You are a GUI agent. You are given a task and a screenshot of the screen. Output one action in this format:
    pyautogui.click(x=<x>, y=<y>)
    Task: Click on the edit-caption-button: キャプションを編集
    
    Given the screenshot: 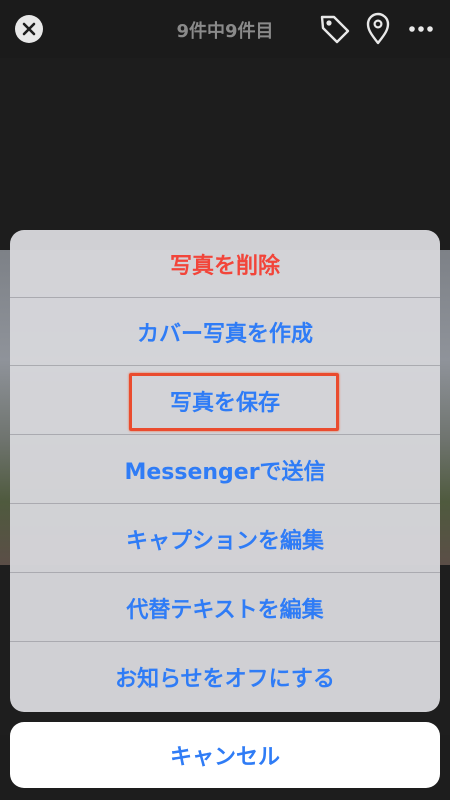 What is the action you would take?
    pyautogui.click(x=225, y=539)
    